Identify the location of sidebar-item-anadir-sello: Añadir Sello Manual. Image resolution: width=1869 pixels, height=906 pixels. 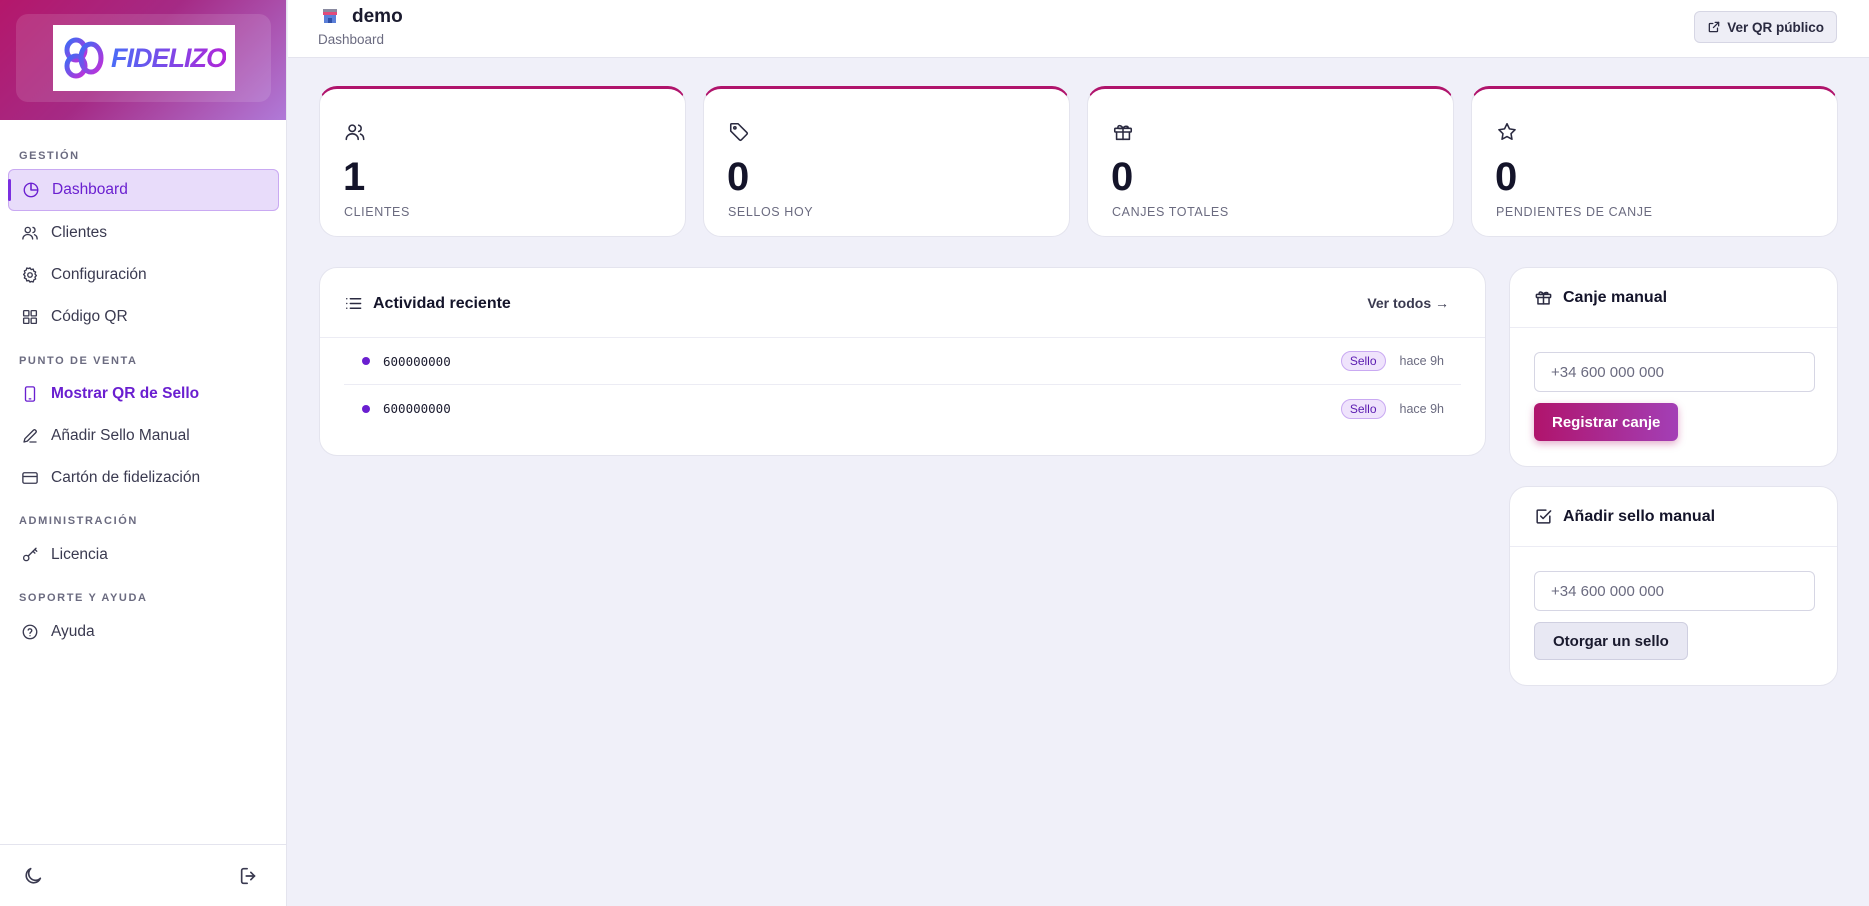
(143, 436).